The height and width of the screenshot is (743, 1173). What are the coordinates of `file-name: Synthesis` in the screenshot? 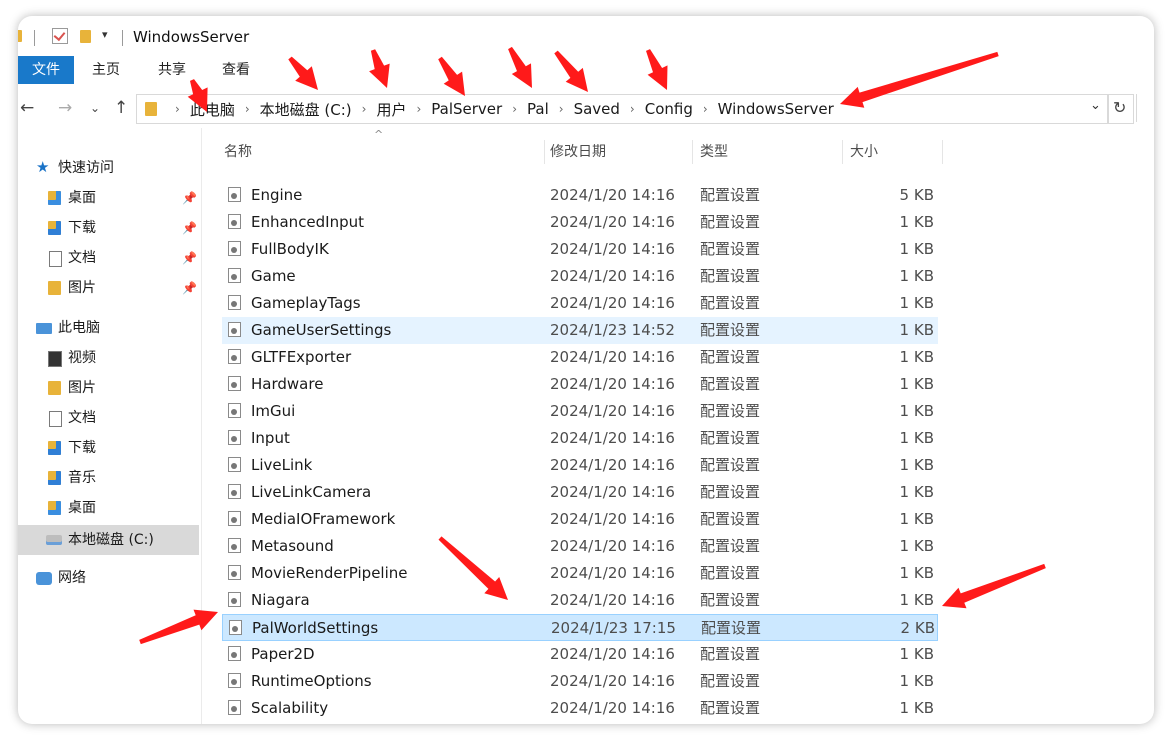 It's located at (287, 723).